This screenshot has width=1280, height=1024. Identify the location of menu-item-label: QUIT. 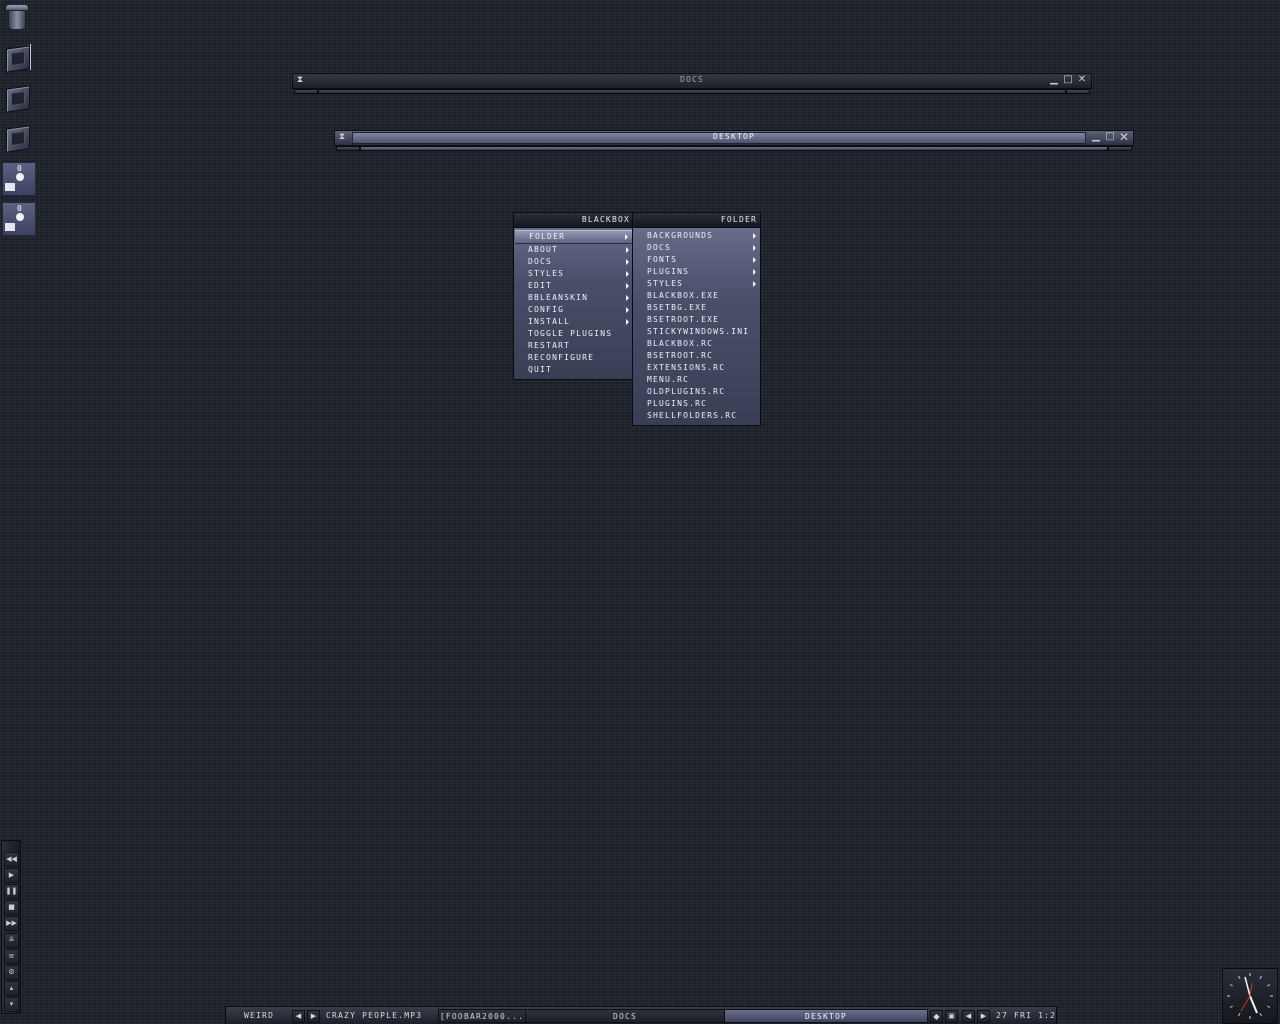
(540, 369).